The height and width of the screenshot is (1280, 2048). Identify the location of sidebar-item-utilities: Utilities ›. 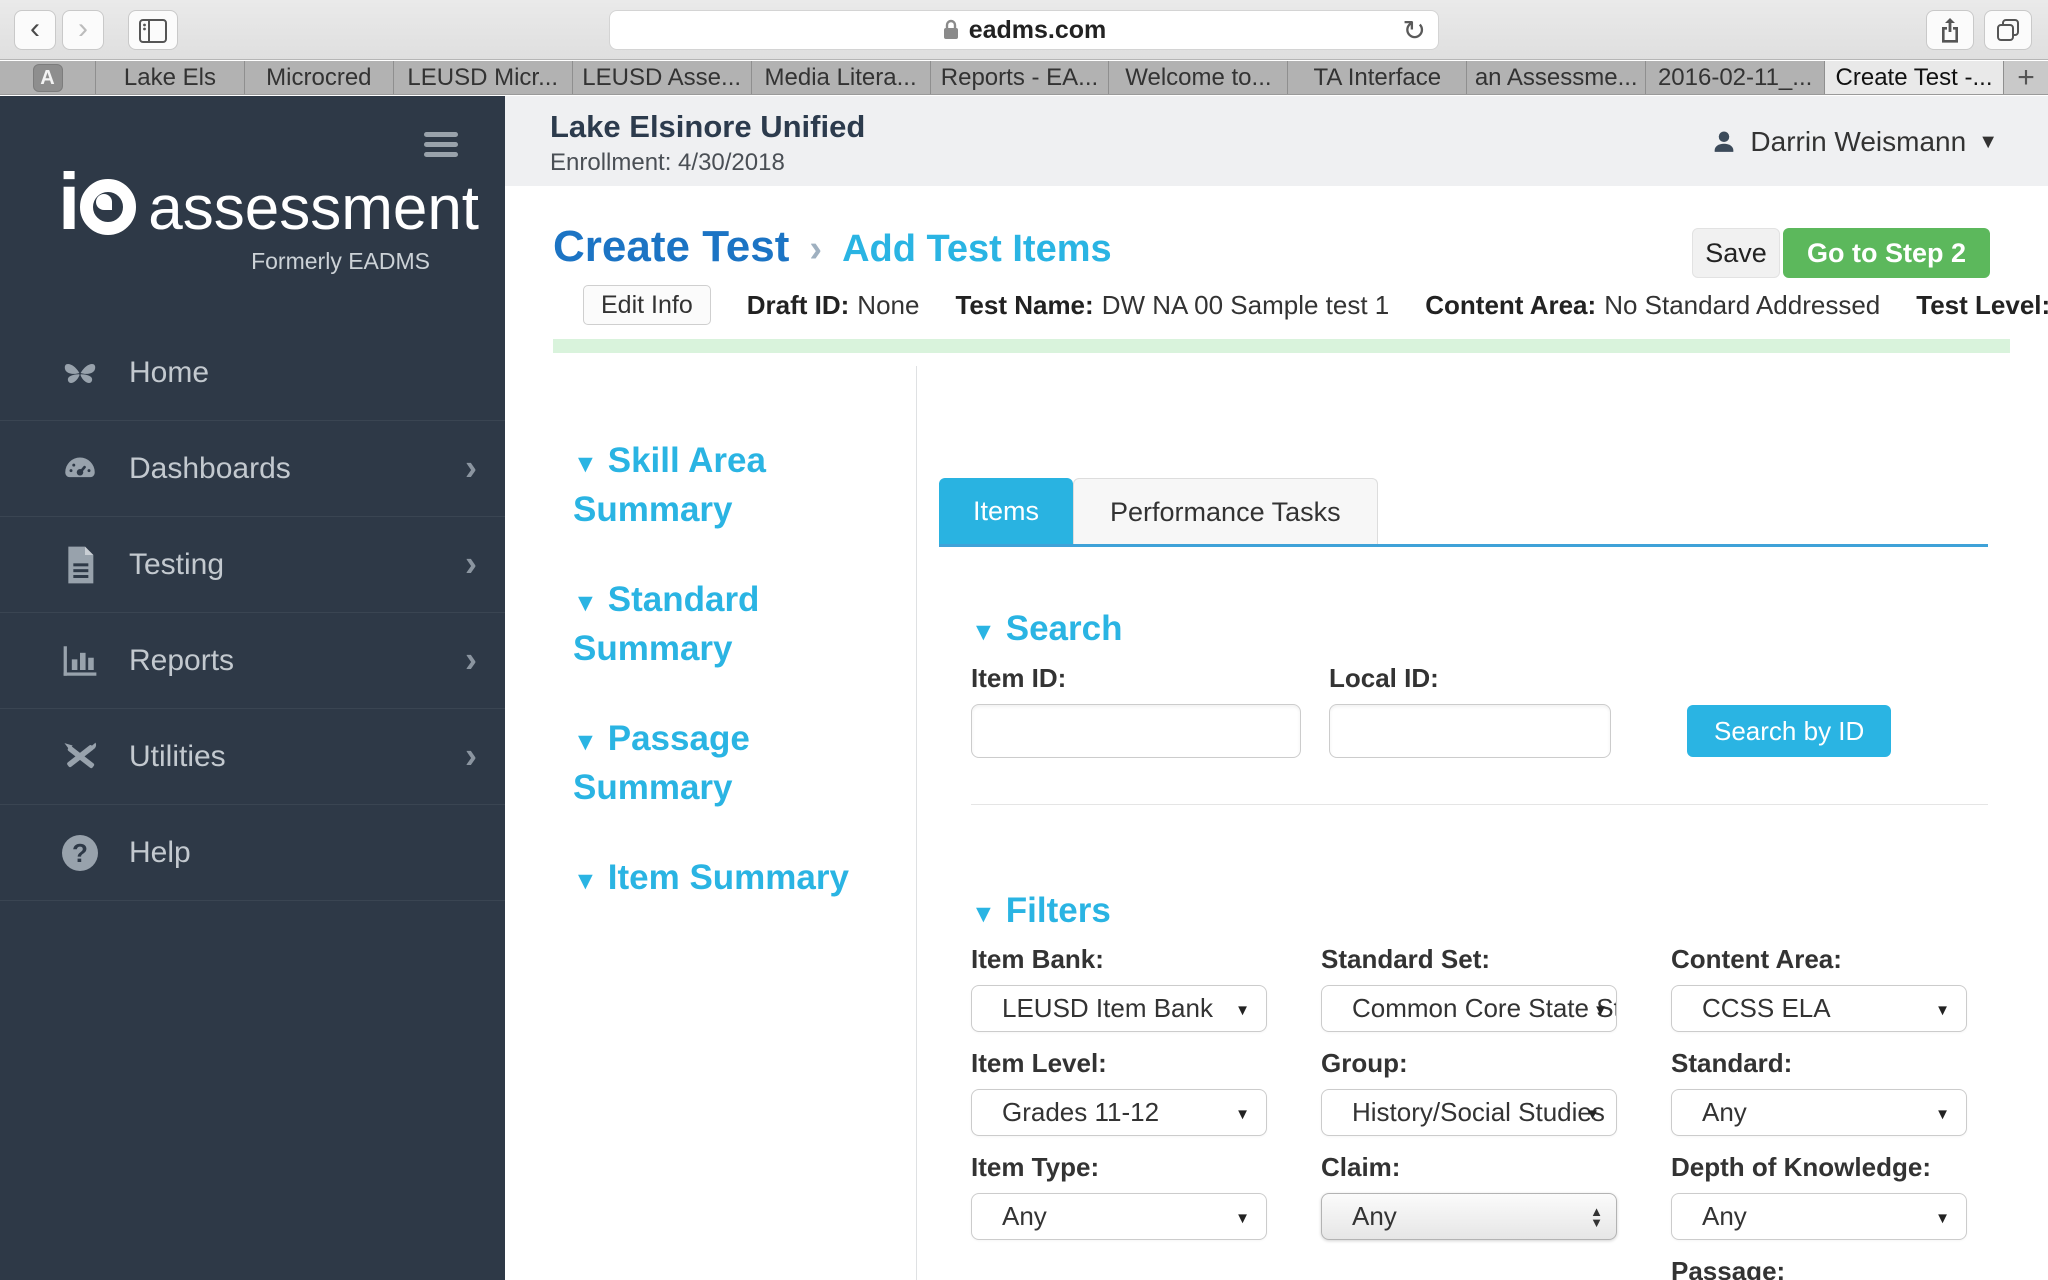
(252, 757).